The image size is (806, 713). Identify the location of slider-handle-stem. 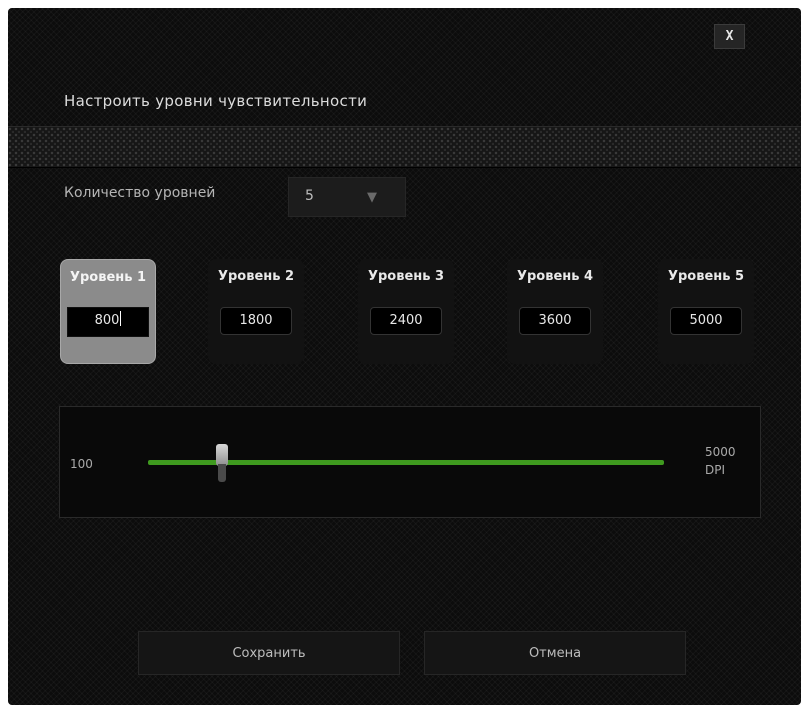
(222, 473).